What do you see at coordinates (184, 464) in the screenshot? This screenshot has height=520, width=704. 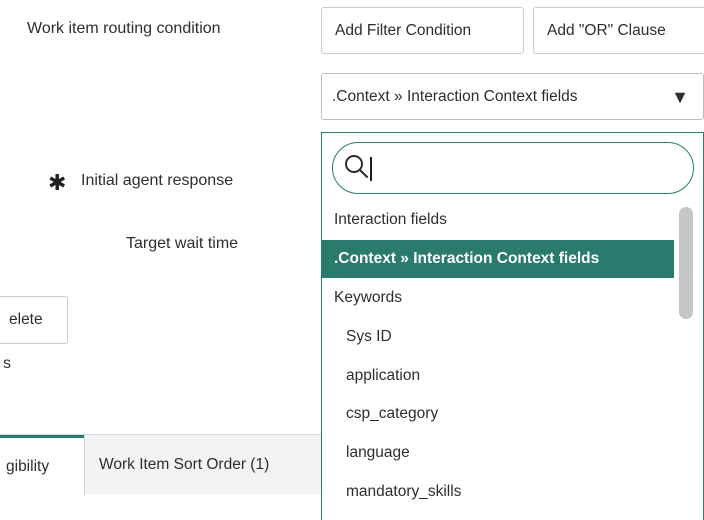 I see `tab-work-item-sort-order-label: Work Item Sort Order (1)` at bounding box center [184, 464].